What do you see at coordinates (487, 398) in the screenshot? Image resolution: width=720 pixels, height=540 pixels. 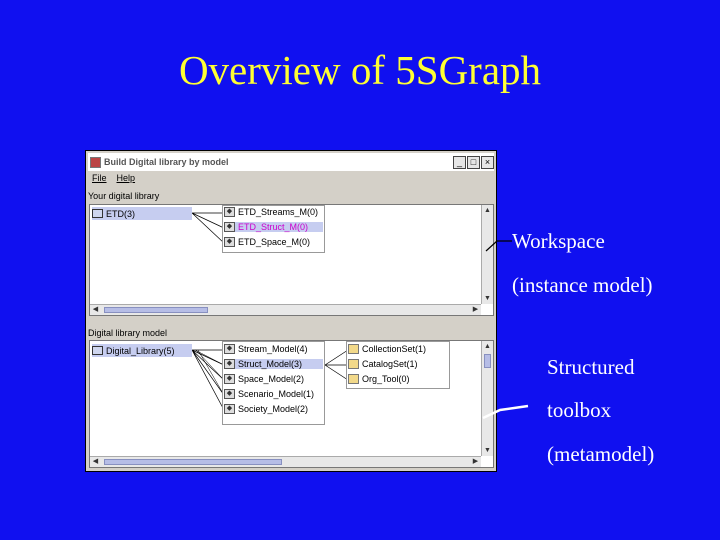 I see `toolbox-vertical-scrollbar: ▲ ▼` at bounding box center [487, 398].